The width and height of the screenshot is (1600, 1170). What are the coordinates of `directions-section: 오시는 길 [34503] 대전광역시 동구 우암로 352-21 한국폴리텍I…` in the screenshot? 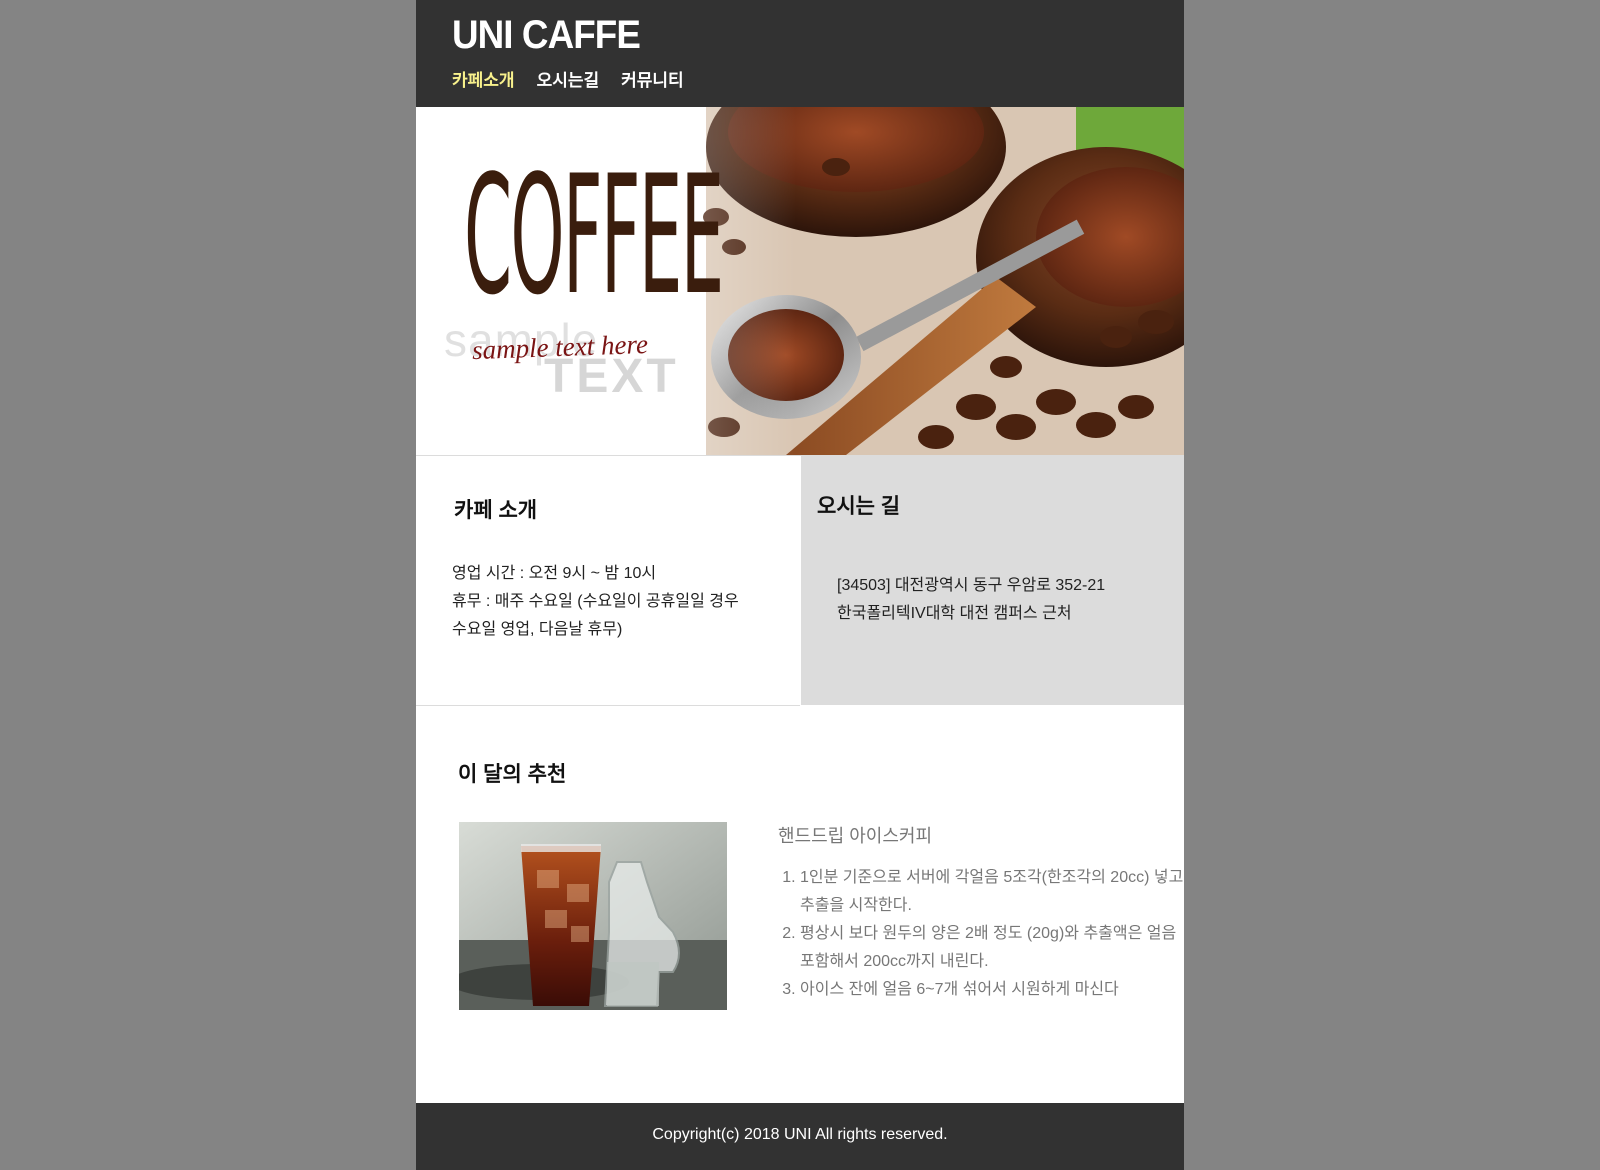 It's located at (992, 580).